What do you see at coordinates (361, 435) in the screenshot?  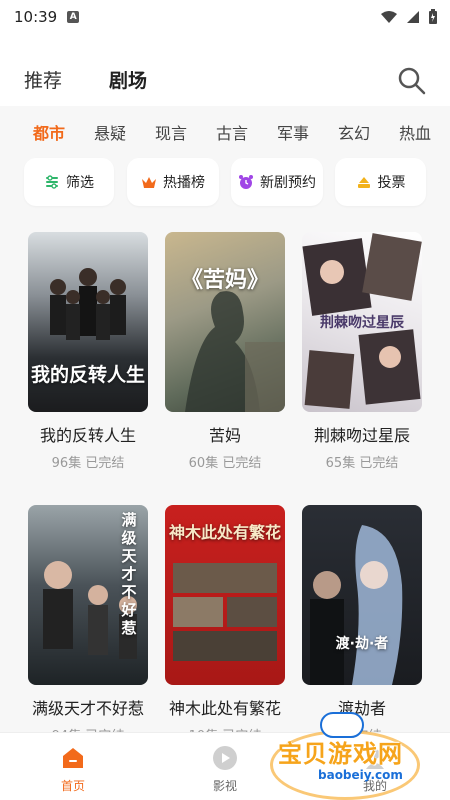 I see `drama-title: 荆棘吻过星辰` at bounding box center [361, 435].